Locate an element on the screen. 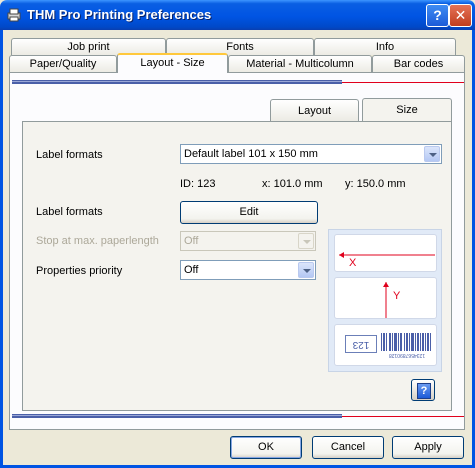 This screenshot has width=475, height=468. stop-at-max-label: Stop at max. paperlength is located at coordinates (97, 241).